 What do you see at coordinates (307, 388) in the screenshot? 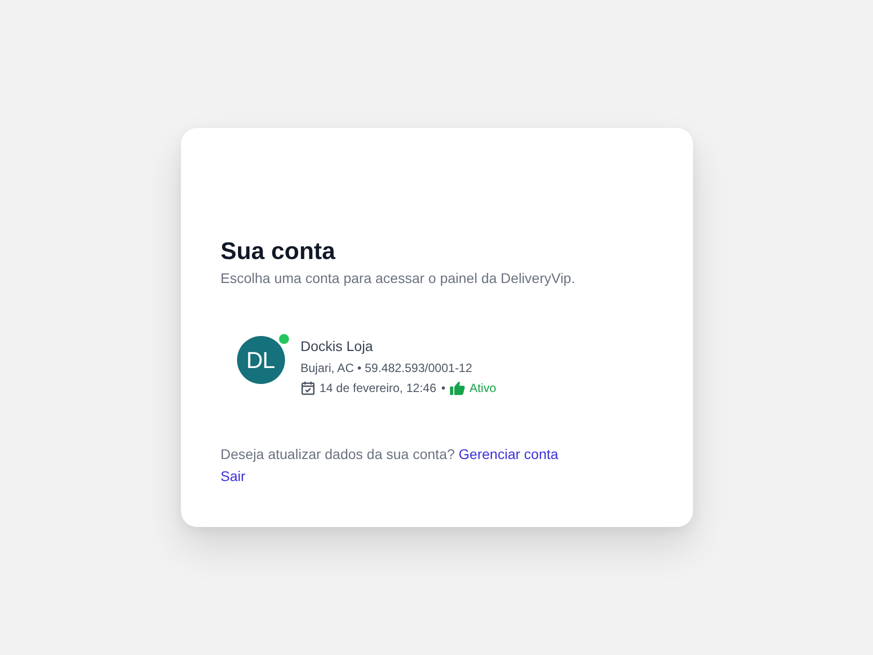
I see `calendar-check-icon` at bounding box center [307, 388].